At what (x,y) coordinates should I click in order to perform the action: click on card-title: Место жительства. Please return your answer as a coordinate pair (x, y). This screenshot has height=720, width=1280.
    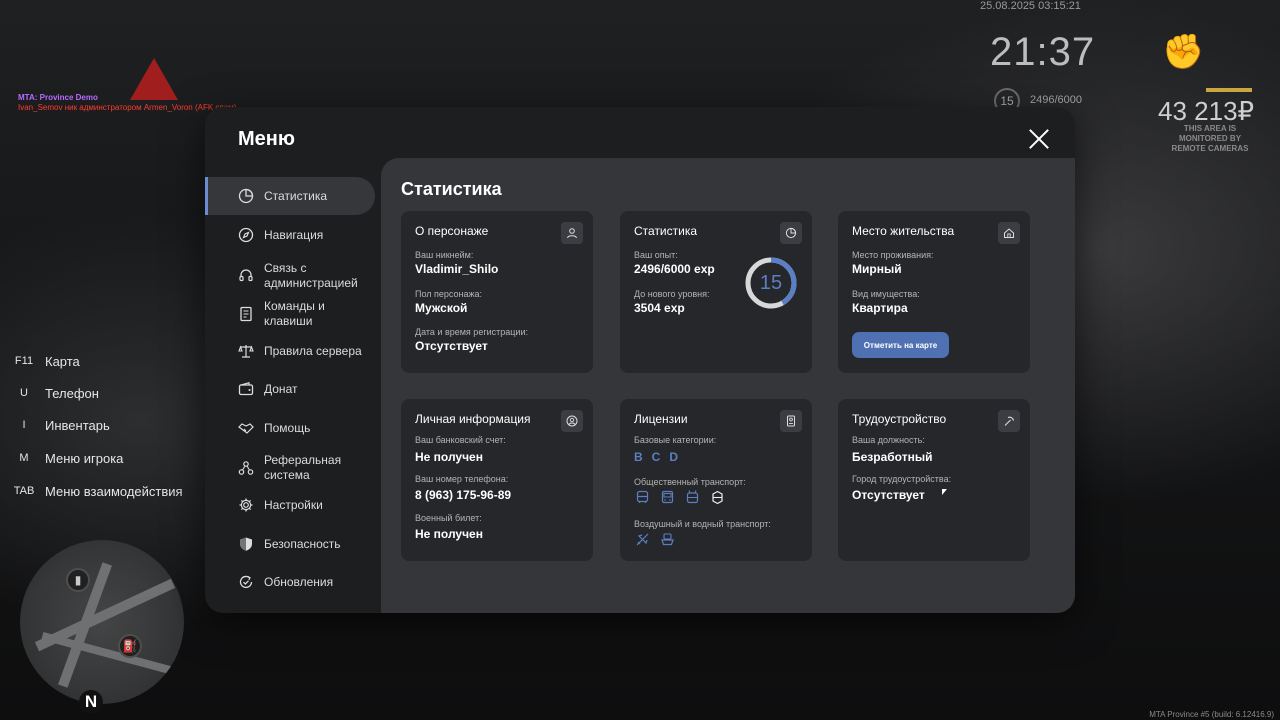
    Looking at the image, I should click on (903, 231).